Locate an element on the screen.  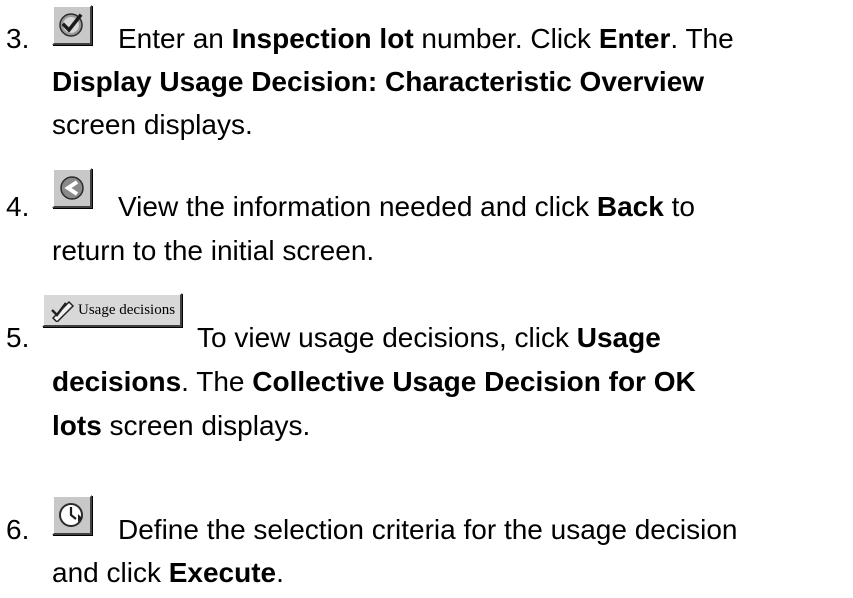
back-icon is located at coordinates (72, 188).